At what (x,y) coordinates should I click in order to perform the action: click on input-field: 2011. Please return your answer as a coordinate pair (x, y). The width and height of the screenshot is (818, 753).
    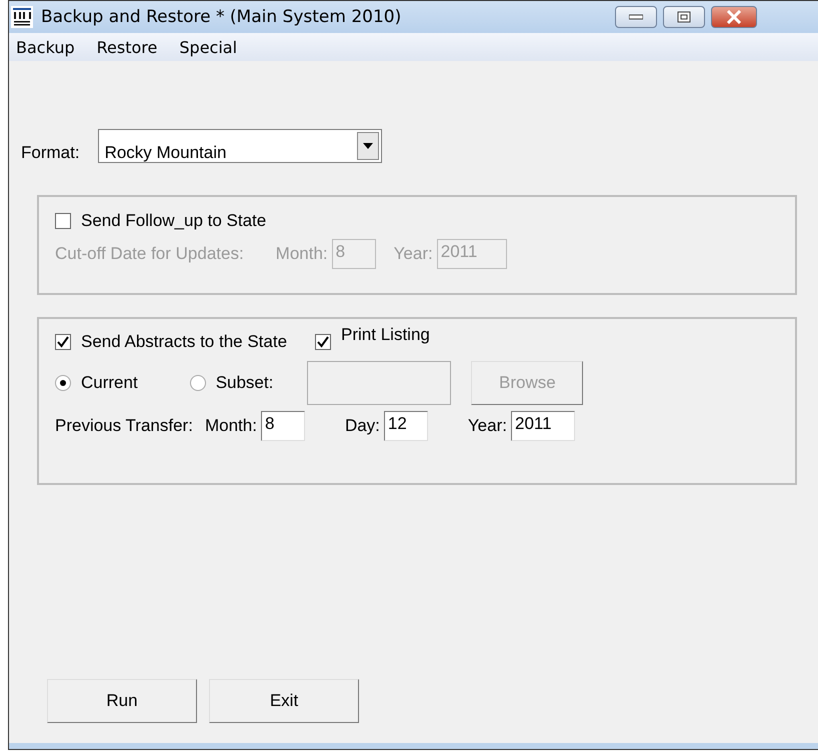
    Looking at the image, I should click on (542, 426).